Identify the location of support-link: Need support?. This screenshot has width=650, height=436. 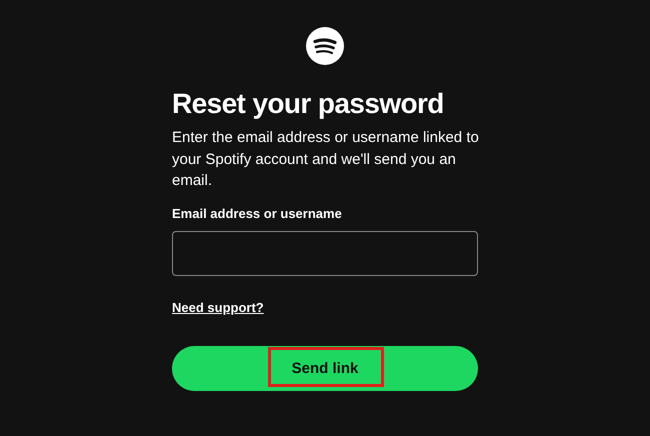
(218, 307).